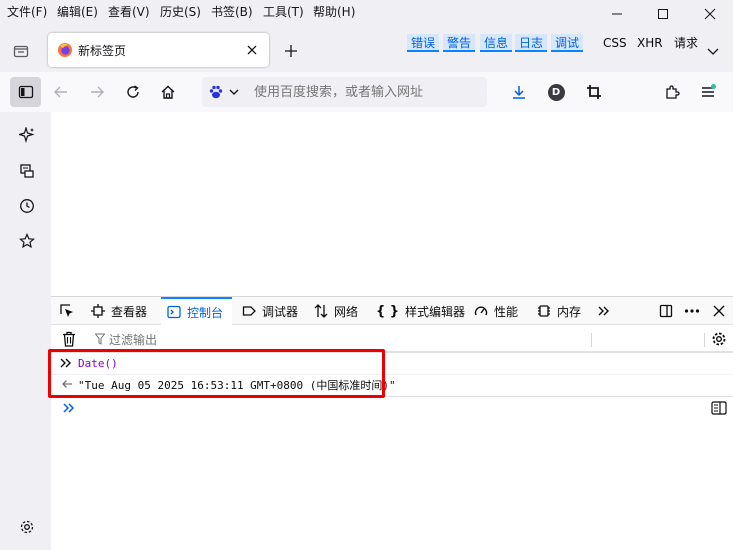 The width and height of the screenshot is (733, 550). I want to click on list-all-tabs-button, so click(713, 51).